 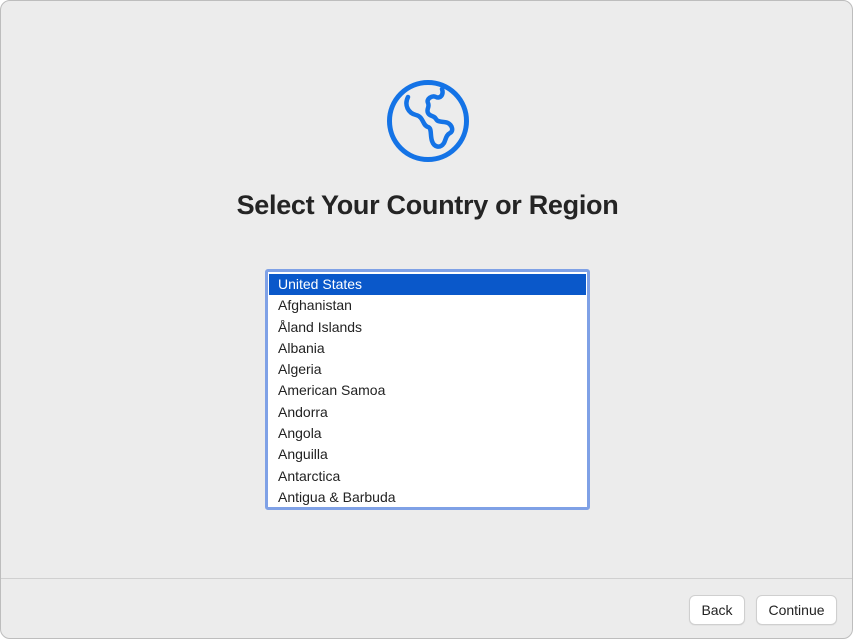 What do you see at coordinates (427, 327) in the screenshot?
I see `list-item: Åland Islands` at bounding box center [427, 327].